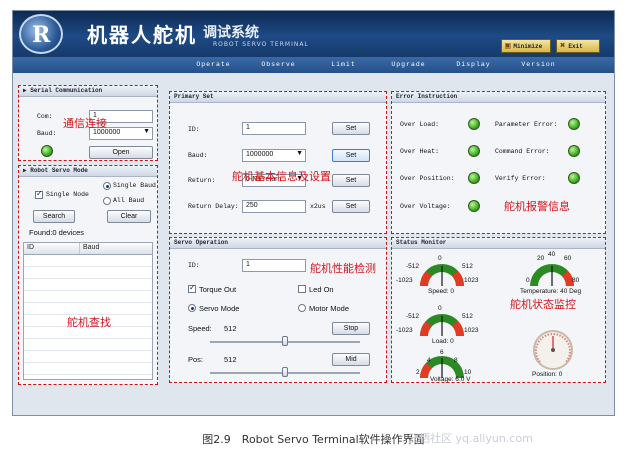 Image resolution: width=627 pixels, height=459 pixels. I want to click on led-label: Led On, so click(321, 289).